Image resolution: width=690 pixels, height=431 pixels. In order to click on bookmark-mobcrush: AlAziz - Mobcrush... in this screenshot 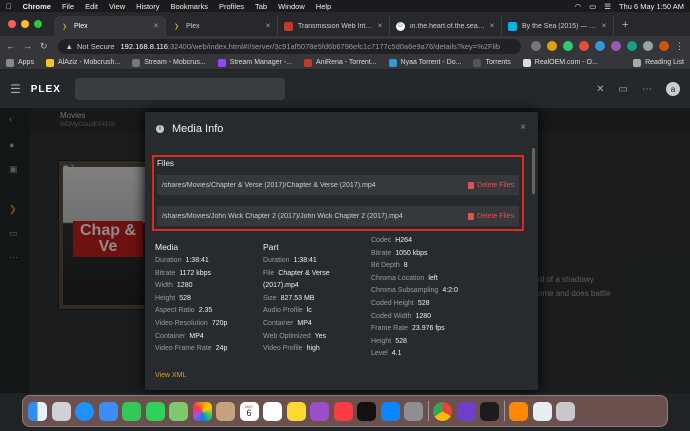, I will do `click(82, 62)`.